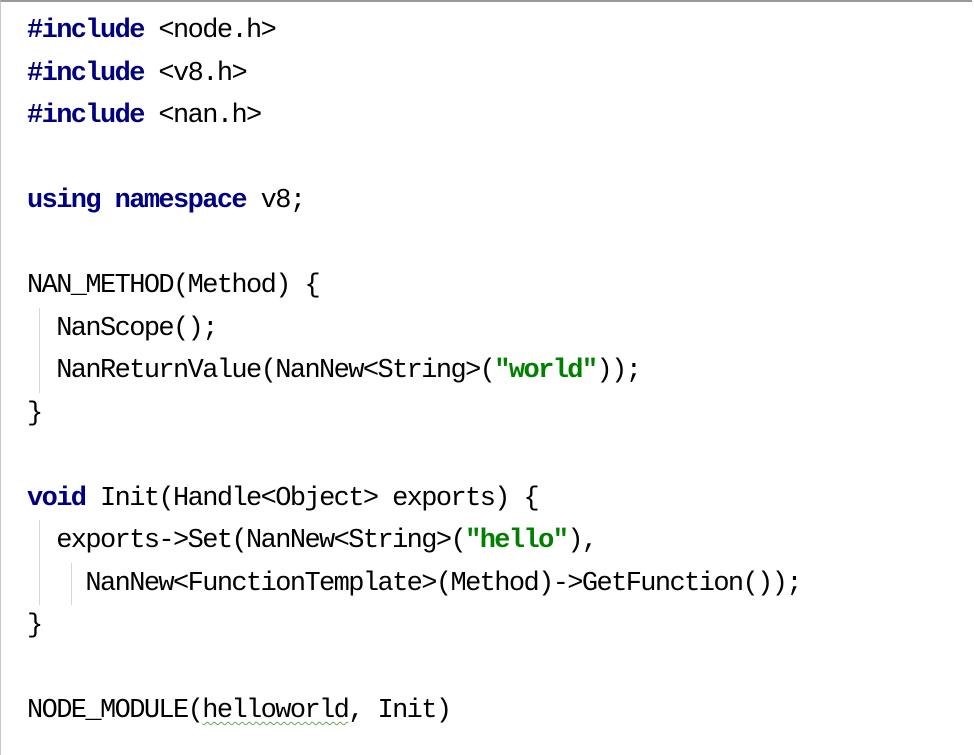 The height and width of the screenshot is (755, 974). Describe the element at coordinates (414, 626) in the screenshot. I see `code-line-15: }` at that location.